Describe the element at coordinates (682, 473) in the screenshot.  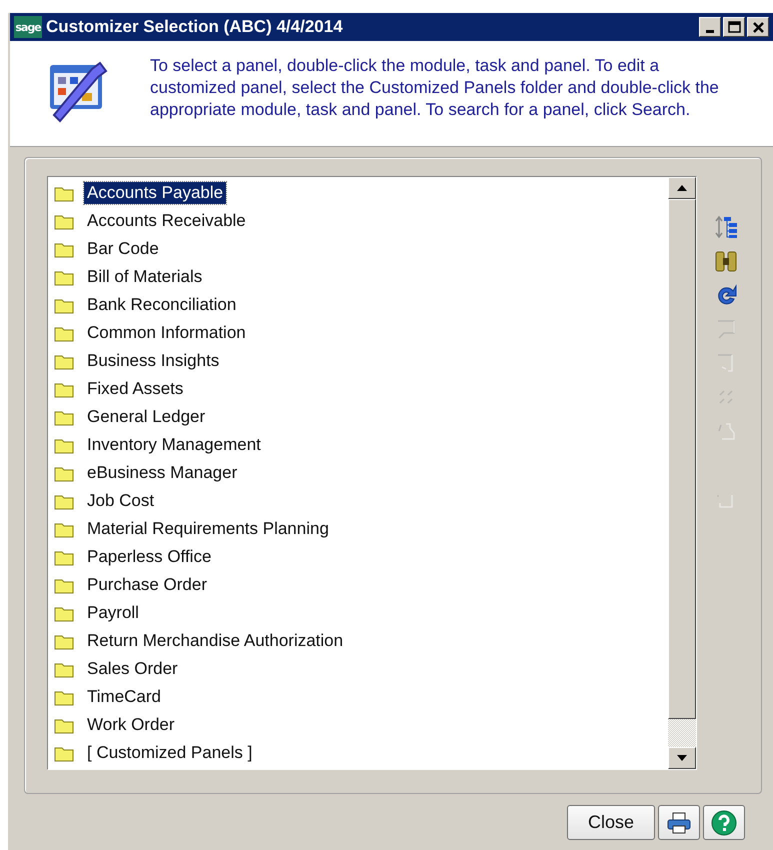
I see `scrollbar` at that location.